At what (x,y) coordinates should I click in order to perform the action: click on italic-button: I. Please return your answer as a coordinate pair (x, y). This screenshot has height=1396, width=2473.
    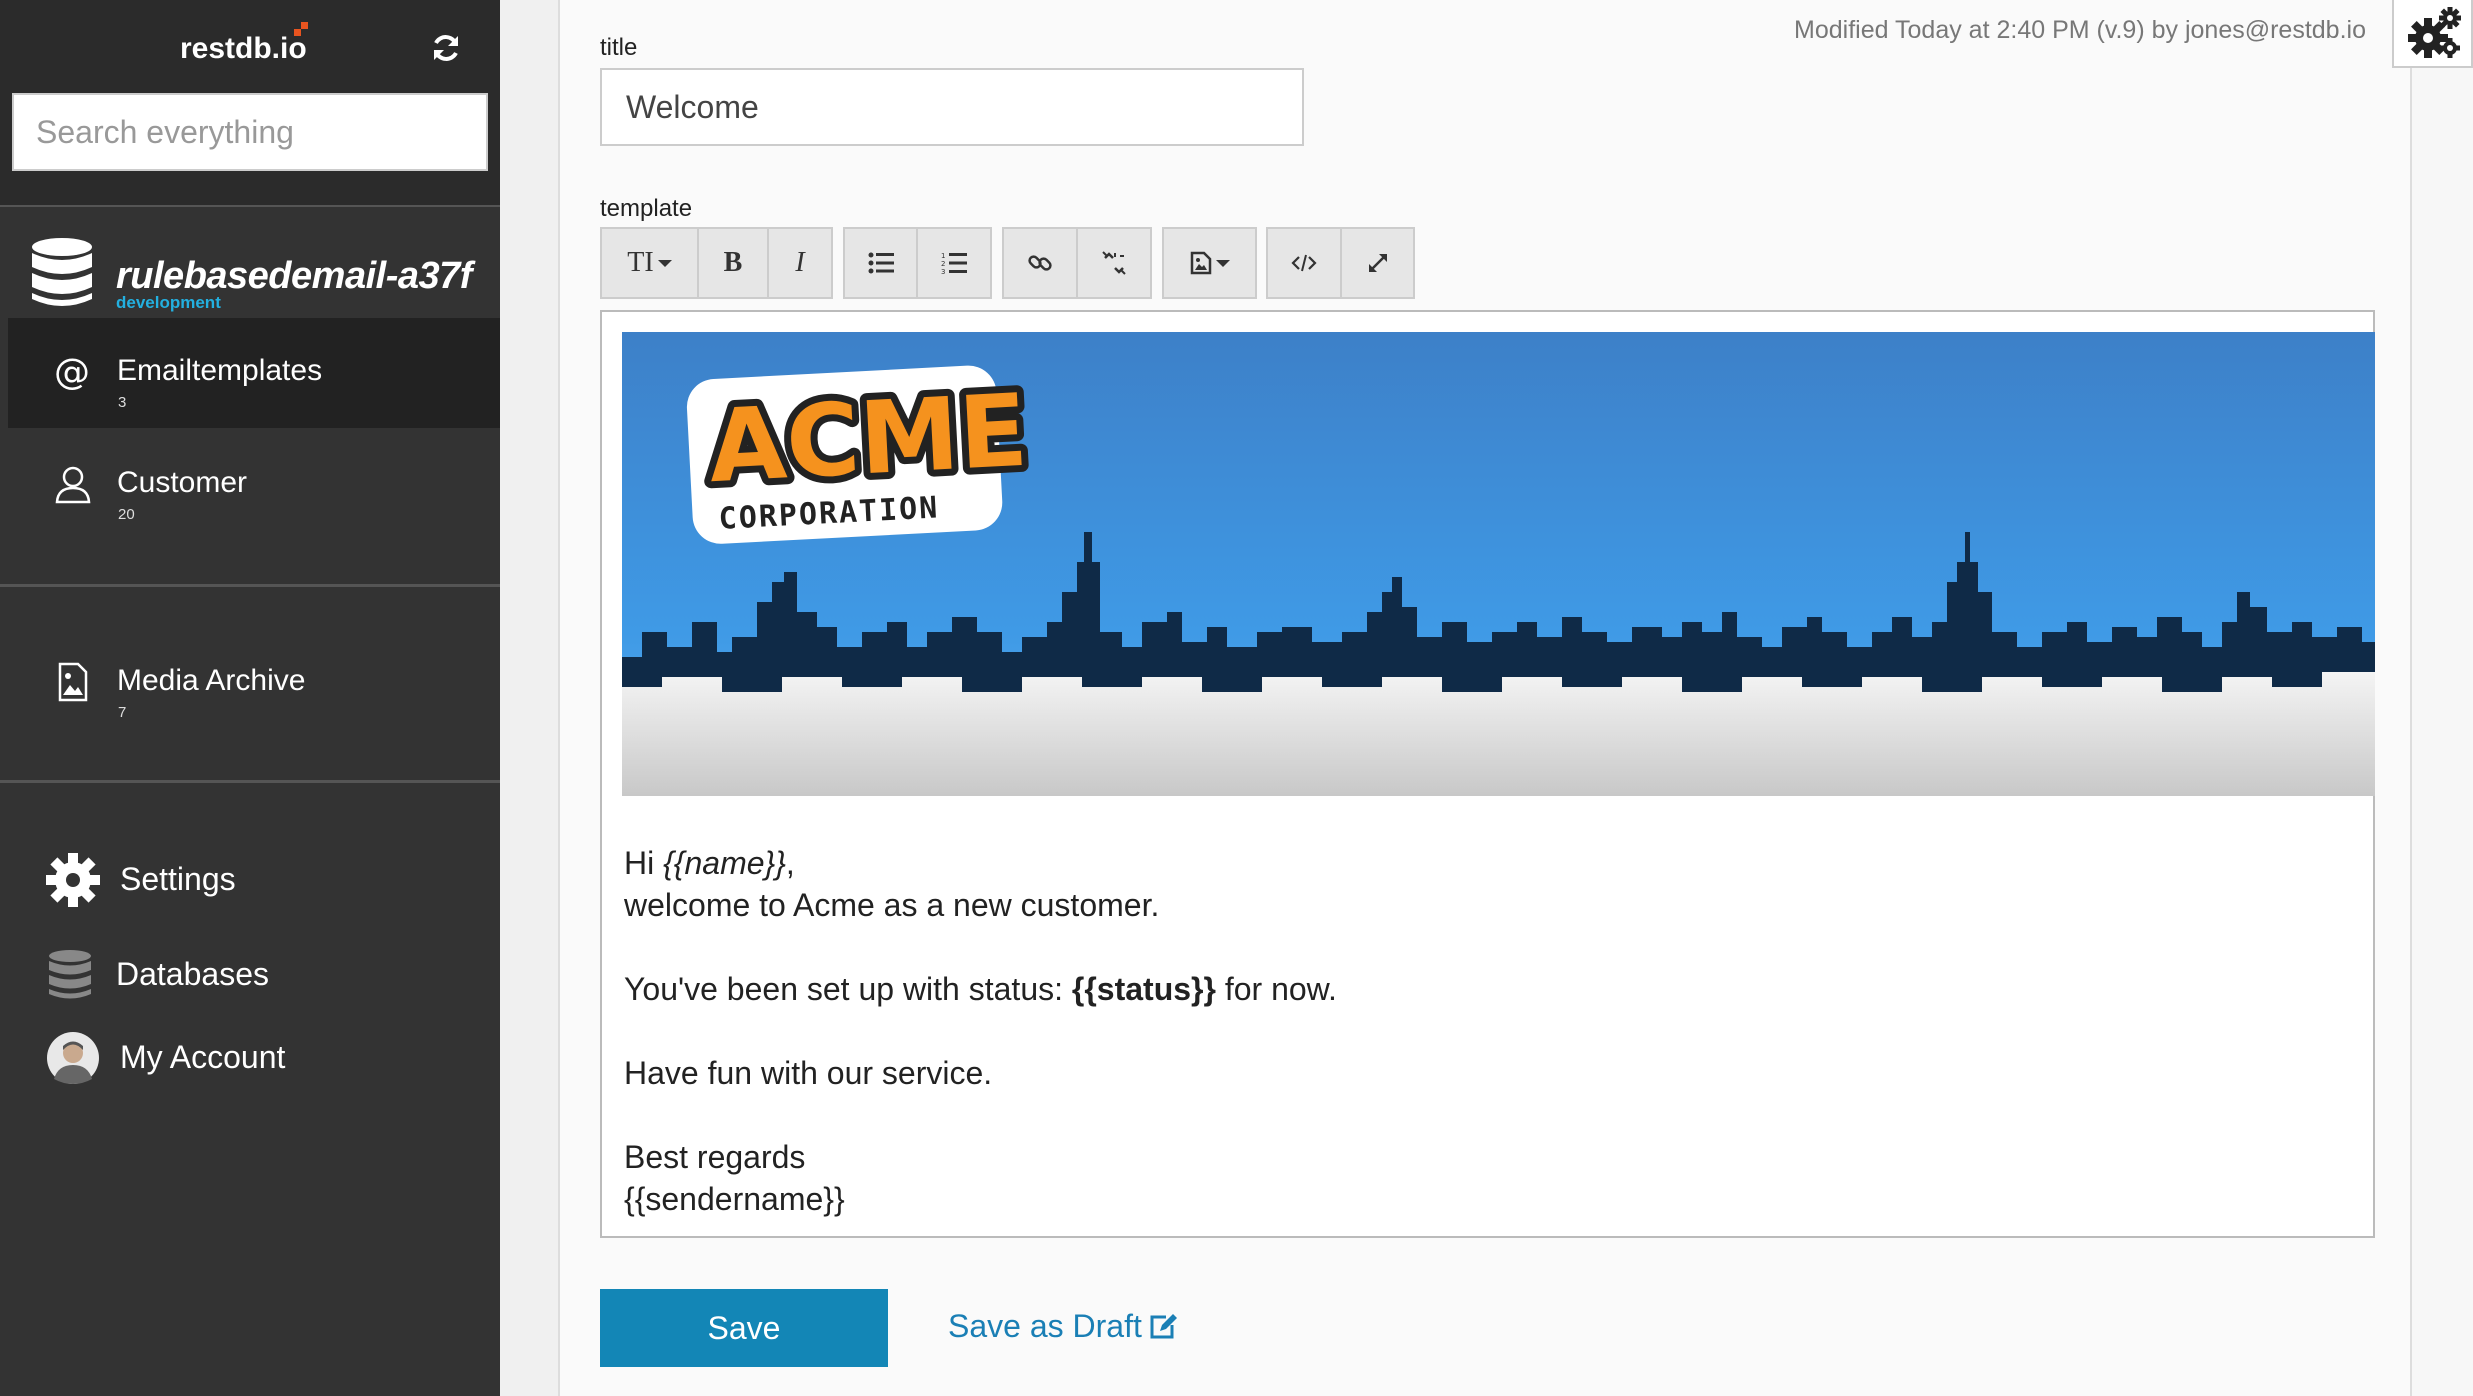
    Looking at the image, I should click on (800, 263).